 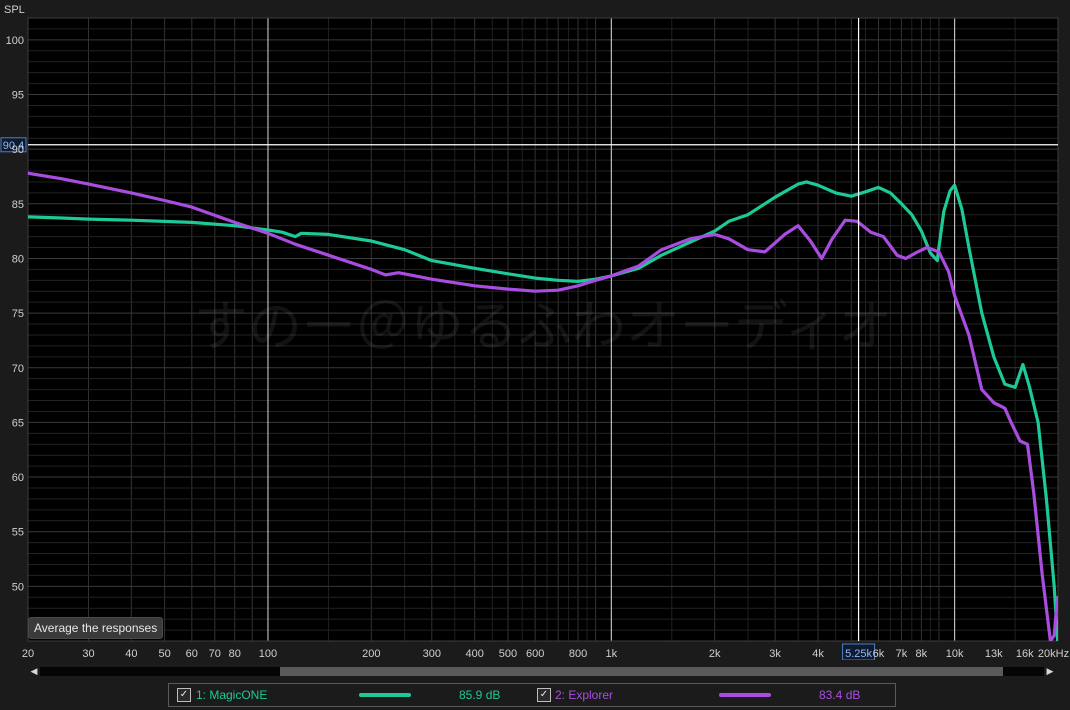 I want to click on y-tick-label: 80, so click(x=18, y=259).